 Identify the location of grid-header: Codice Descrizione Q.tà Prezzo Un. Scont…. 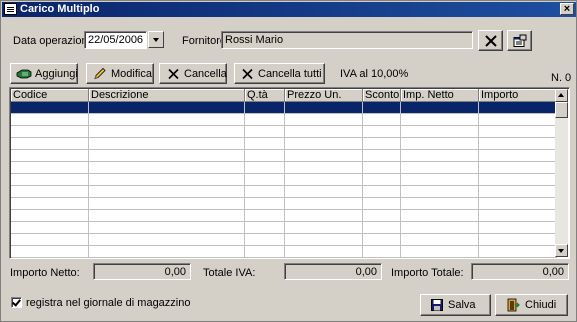
(284, 95).